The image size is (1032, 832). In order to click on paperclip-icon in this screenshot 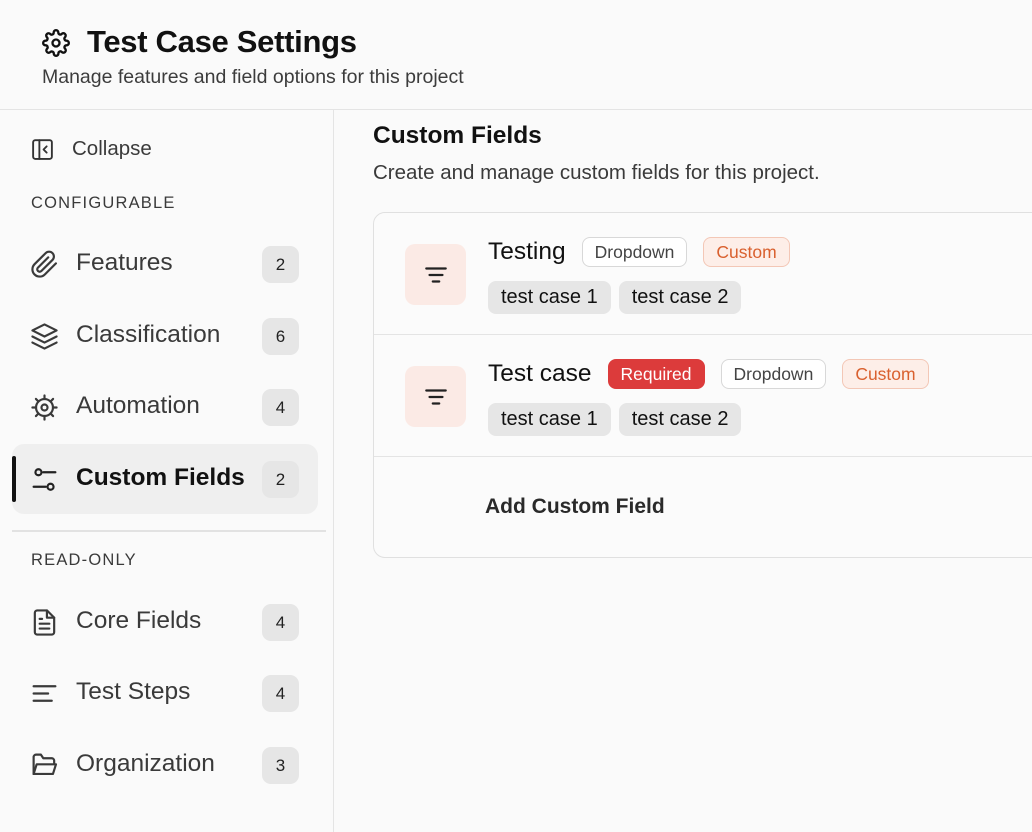, I will do `click(44, 264)`.